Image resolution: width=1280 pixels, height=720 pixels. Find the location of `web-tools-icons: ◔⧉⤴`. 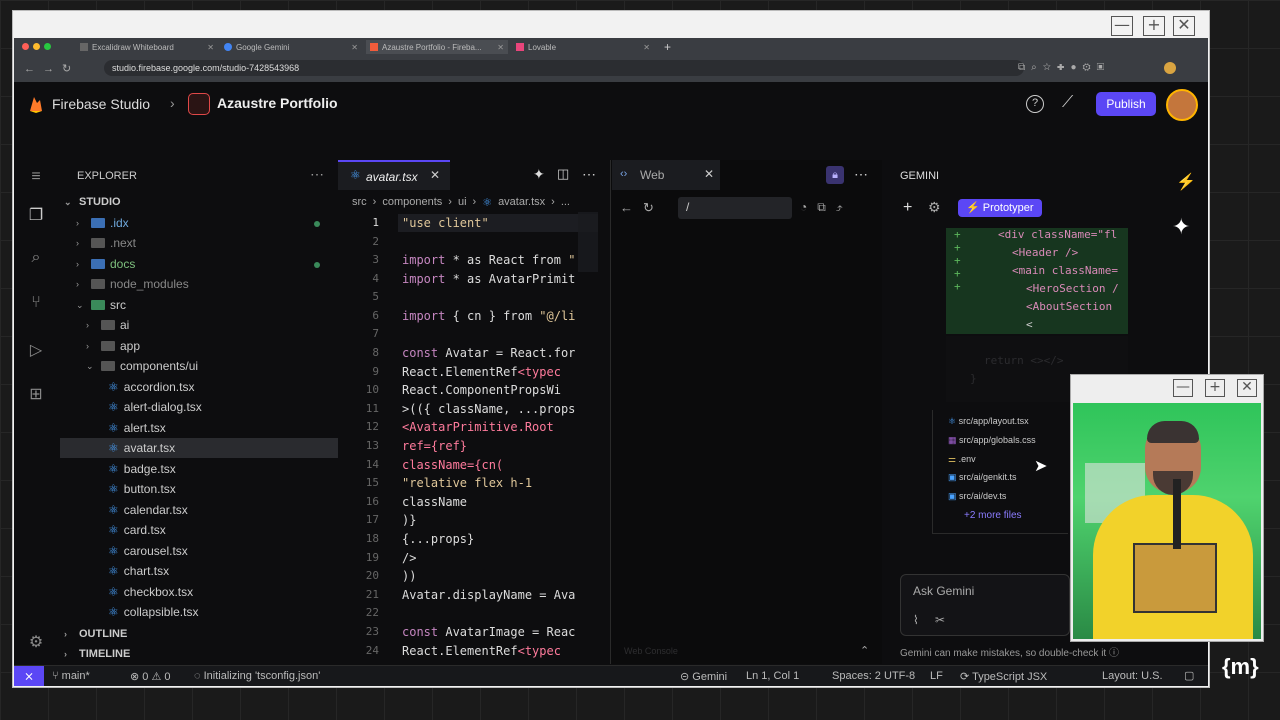

web-tools-icons: ◔⧉⤴ is located at coordinates (826, 207).